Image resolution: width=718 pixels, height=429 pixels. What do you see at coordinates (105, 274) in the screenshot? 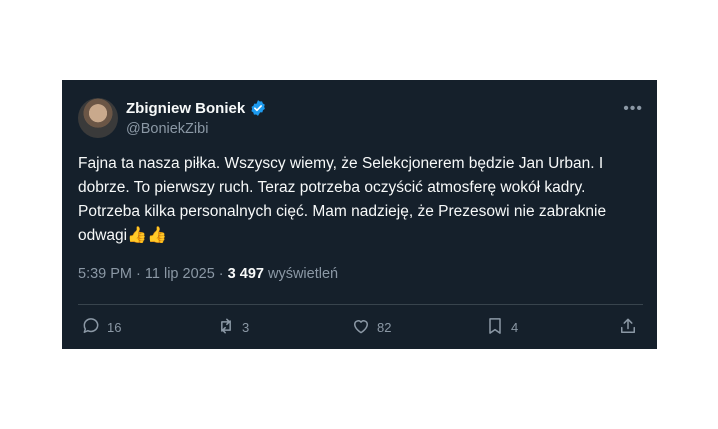
I see `tweet-time: 5:39 PM` at bounding box center [105, 274].